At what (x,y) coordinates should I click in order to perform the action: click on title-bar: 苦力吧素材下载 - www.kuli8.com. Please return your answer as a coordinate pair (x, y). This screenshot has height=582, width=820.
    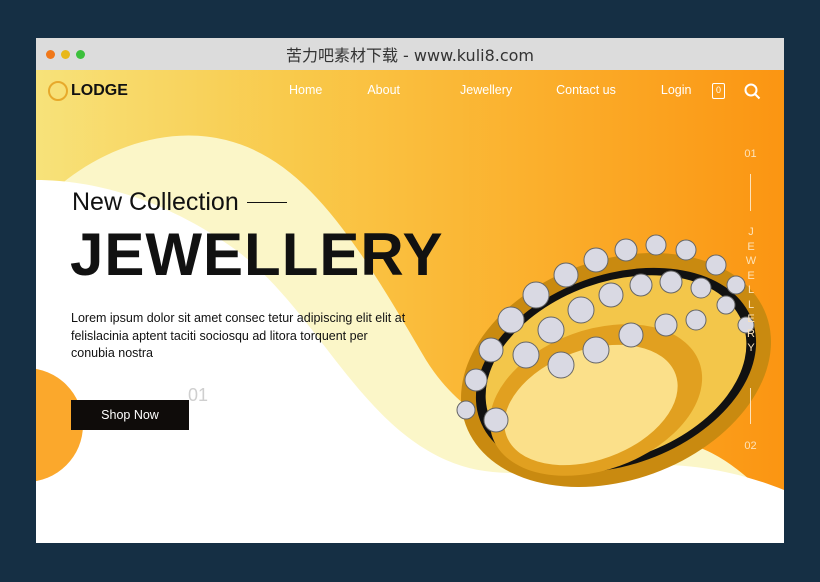
    Looking at the image, I should click on (410, 54).